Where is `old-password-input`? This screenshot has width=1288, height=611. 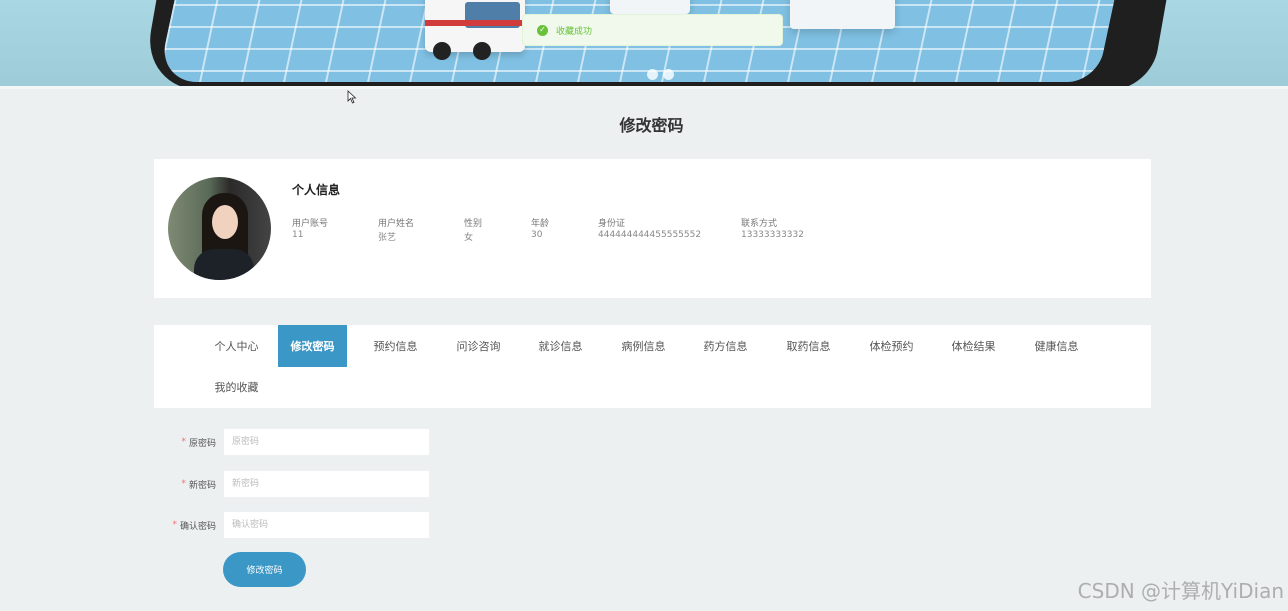
old-password-input is located at coordinates (326, 442).